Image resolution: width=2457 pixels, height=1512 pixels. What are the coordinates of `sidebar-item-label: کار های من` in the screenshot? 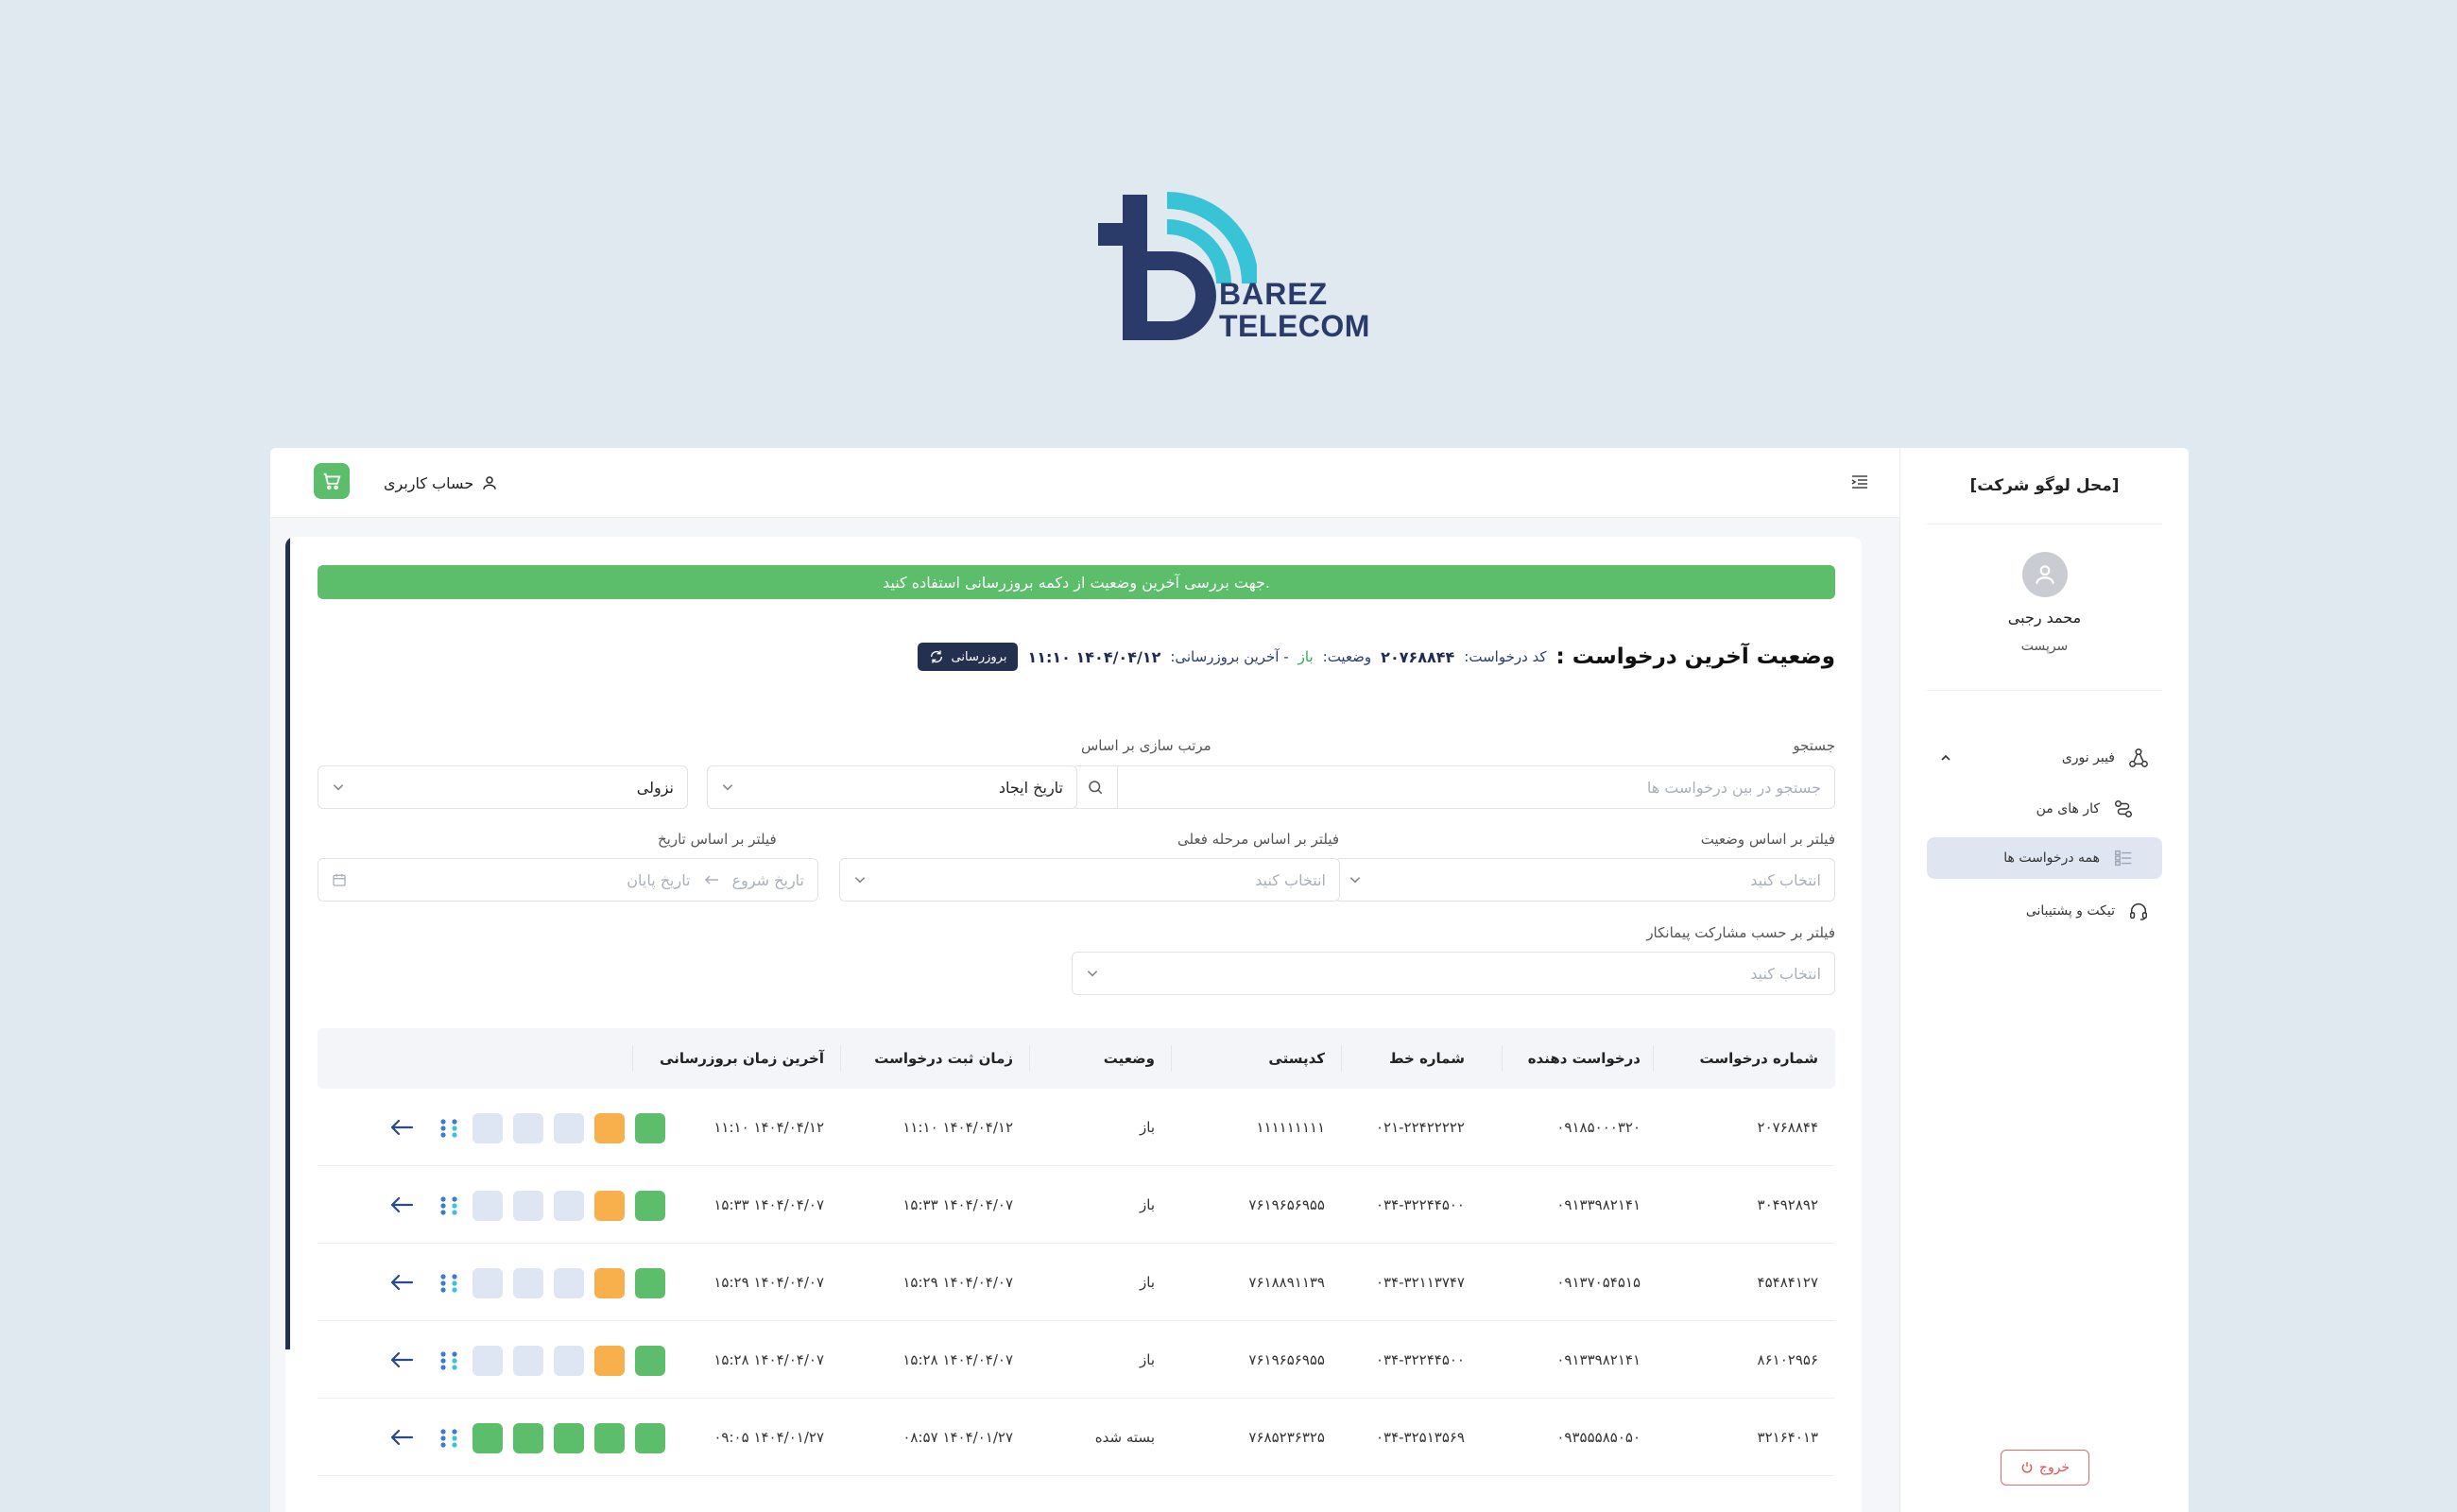 It's located at (2068, 808).